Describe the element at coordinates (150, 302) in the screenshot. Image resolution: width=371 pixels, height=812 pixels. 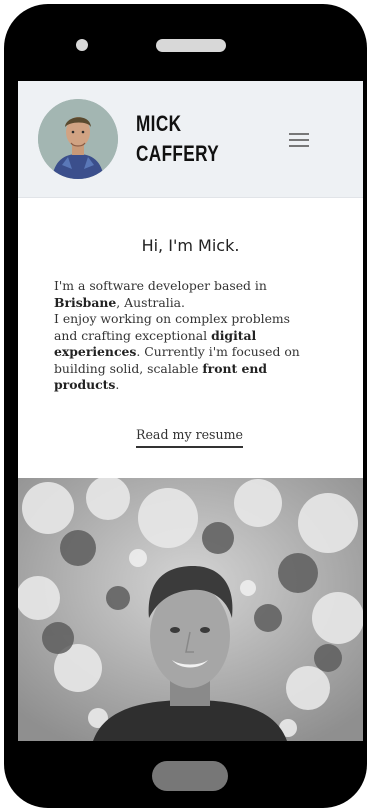
I see `bio-text-part: , Australia.` at that location.